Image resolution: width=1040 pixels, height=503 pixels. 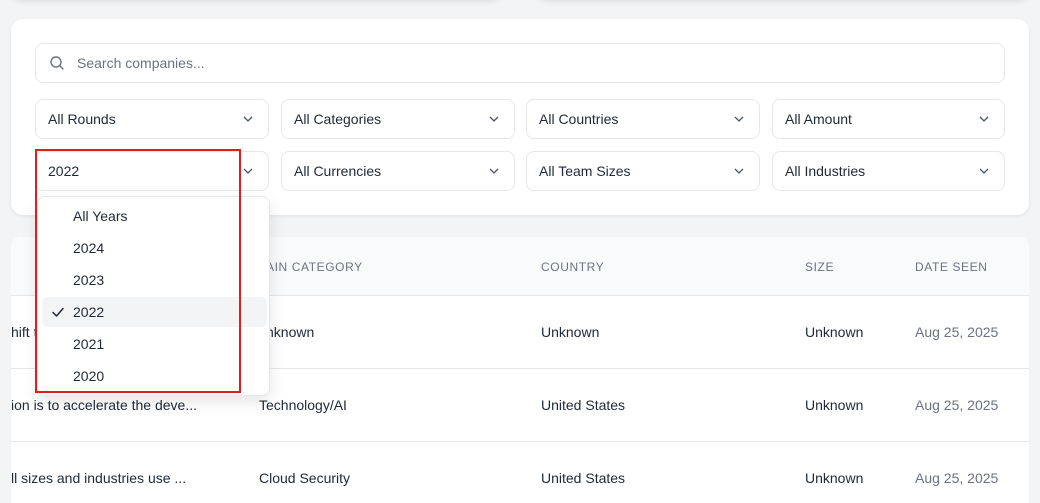 What do you see at coordinates (818, 119) in the screenshot?
I see `amount-select-value: All Amount` at bounding box center [818, 119].